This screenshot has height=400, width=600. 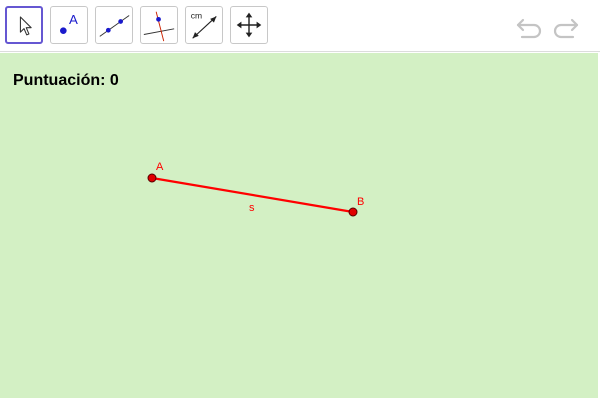 I want to click on point-tool-label: A, so click(x=73, y=19).